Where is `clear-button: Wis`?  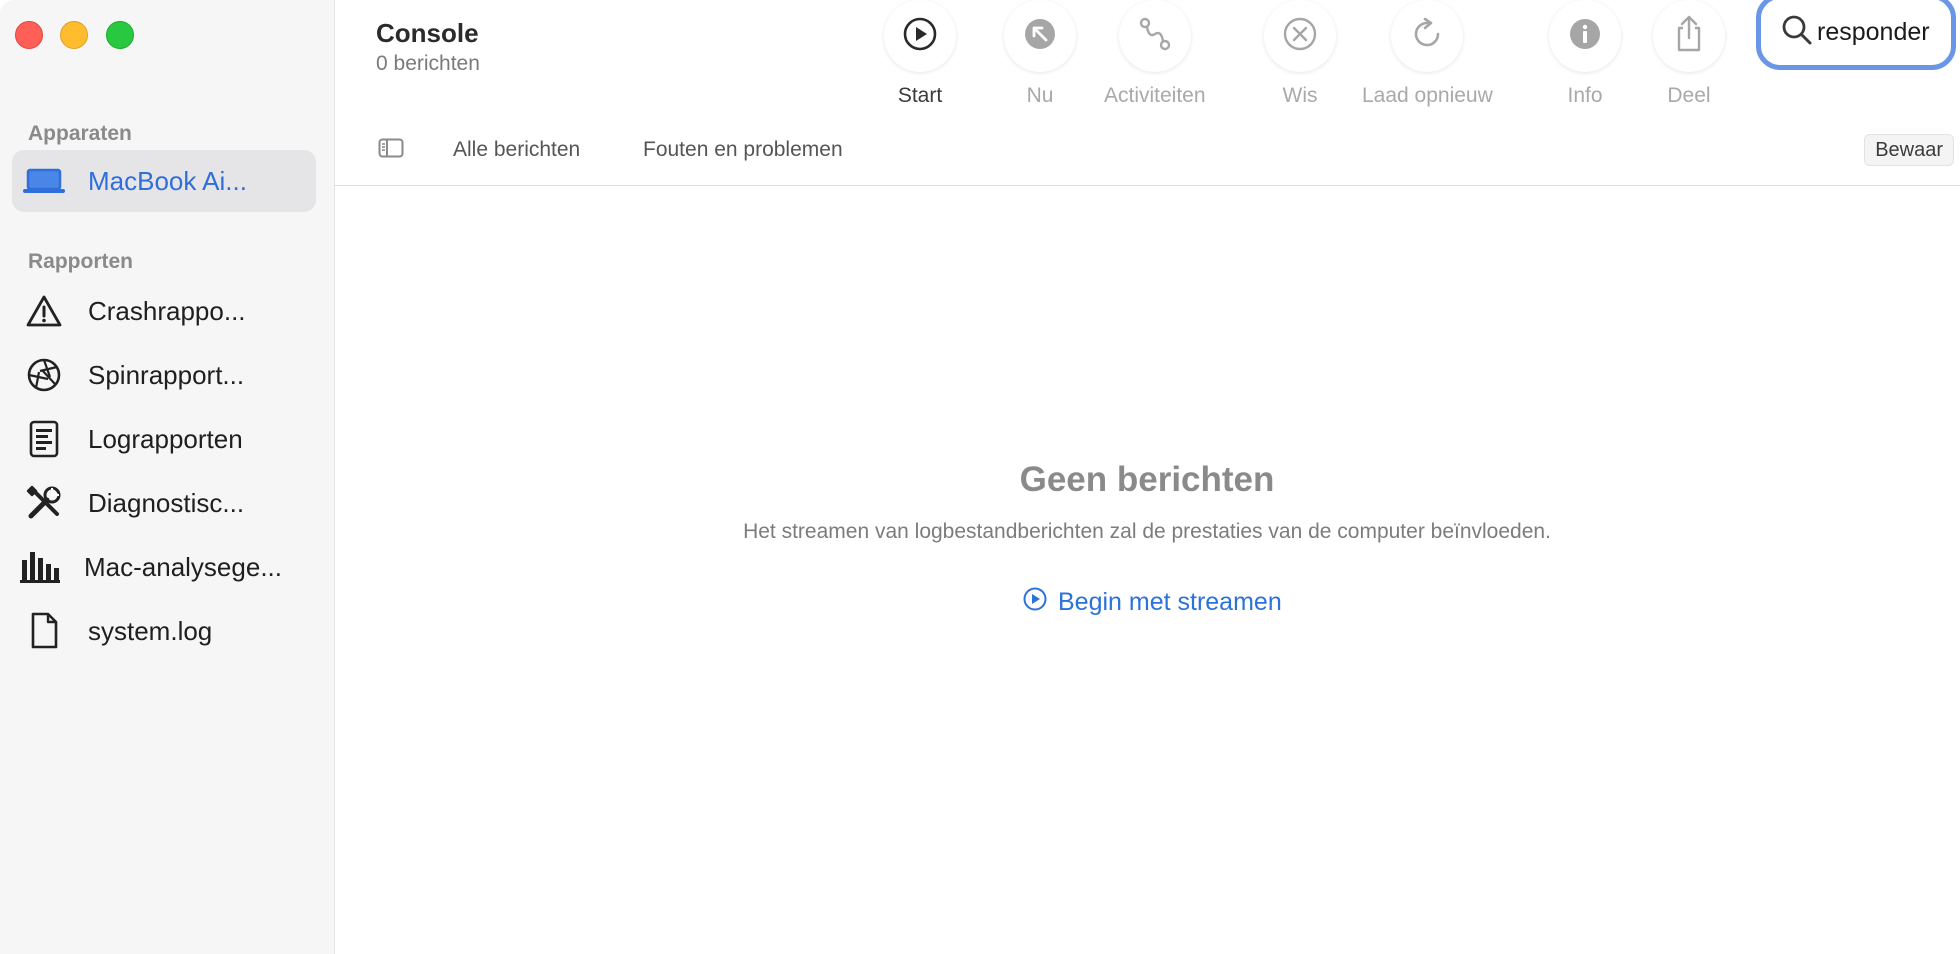 clear-button: Wis is located at coordinates (1300, 54).